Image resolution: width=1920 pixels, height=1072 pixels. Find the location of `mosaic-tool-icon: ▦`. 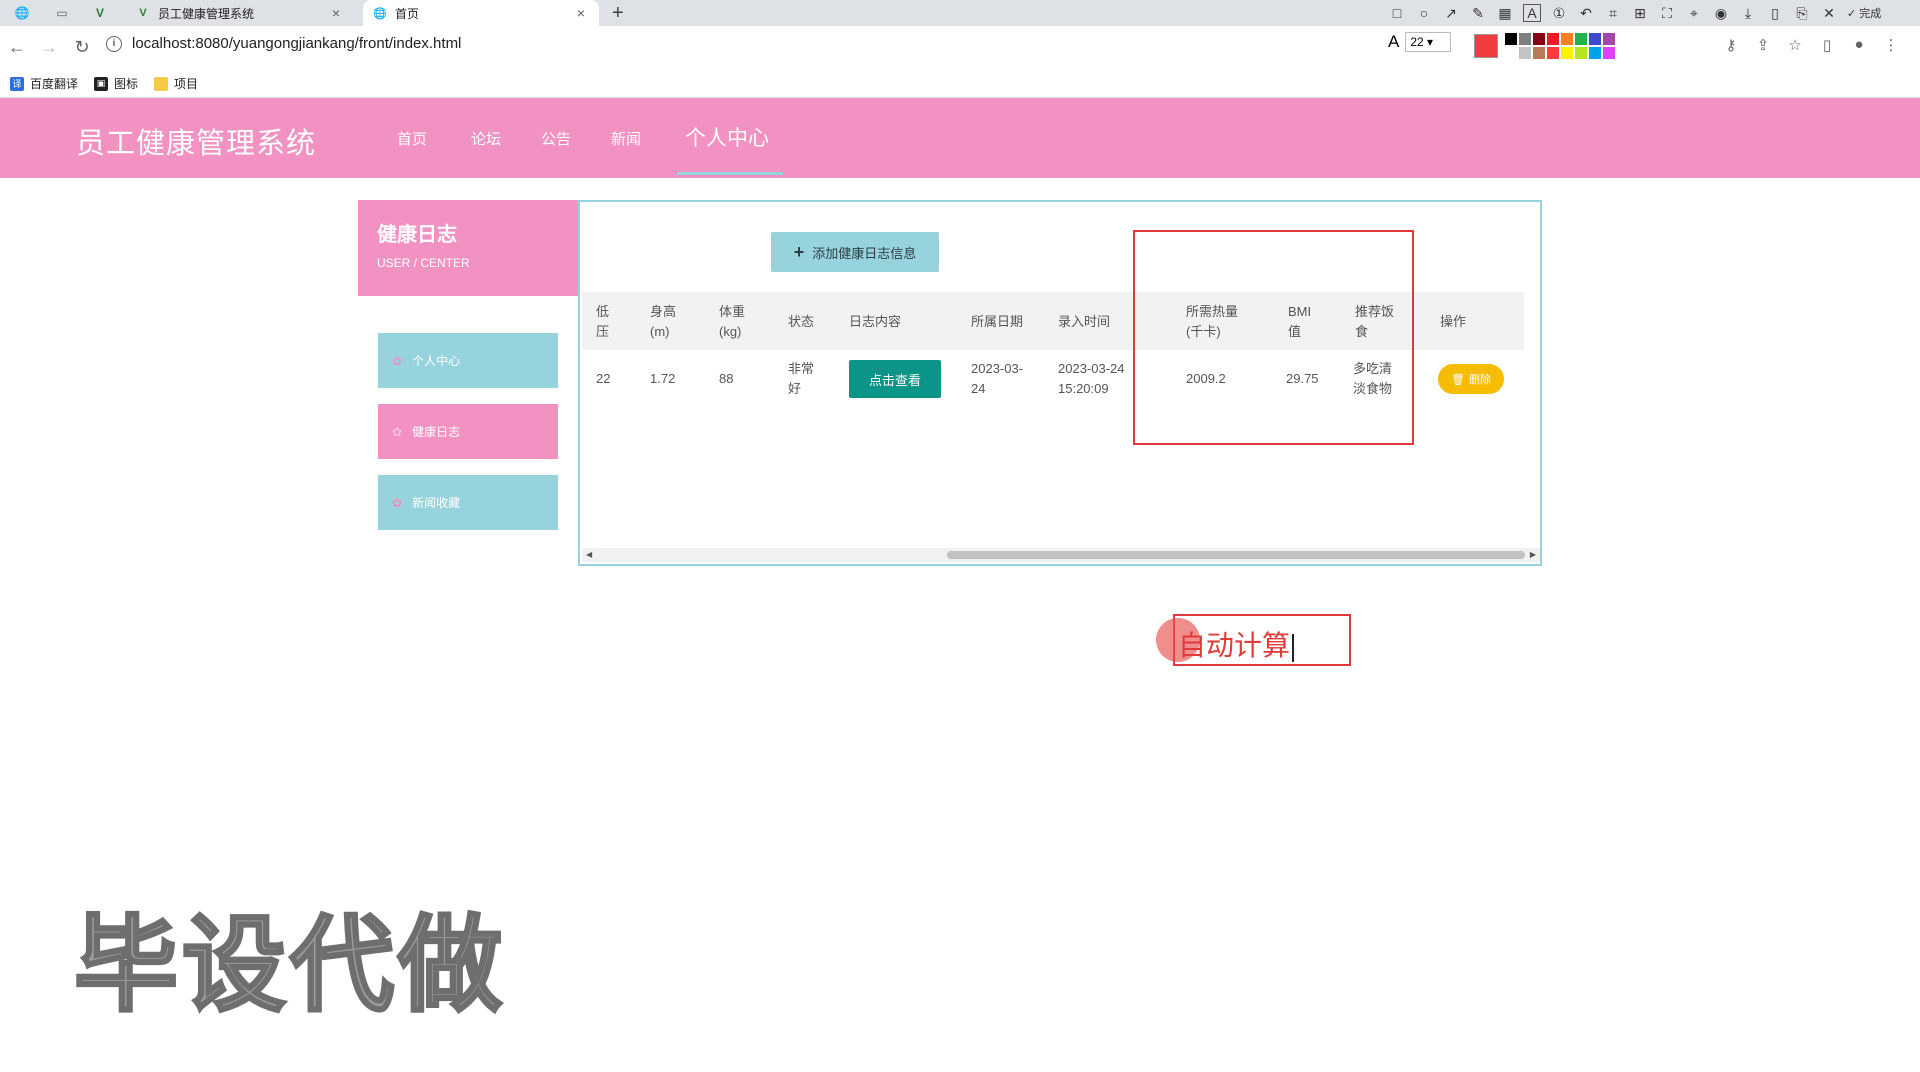

mosaic-tool-icon: ▦ is located at coordinates (1505, 13).